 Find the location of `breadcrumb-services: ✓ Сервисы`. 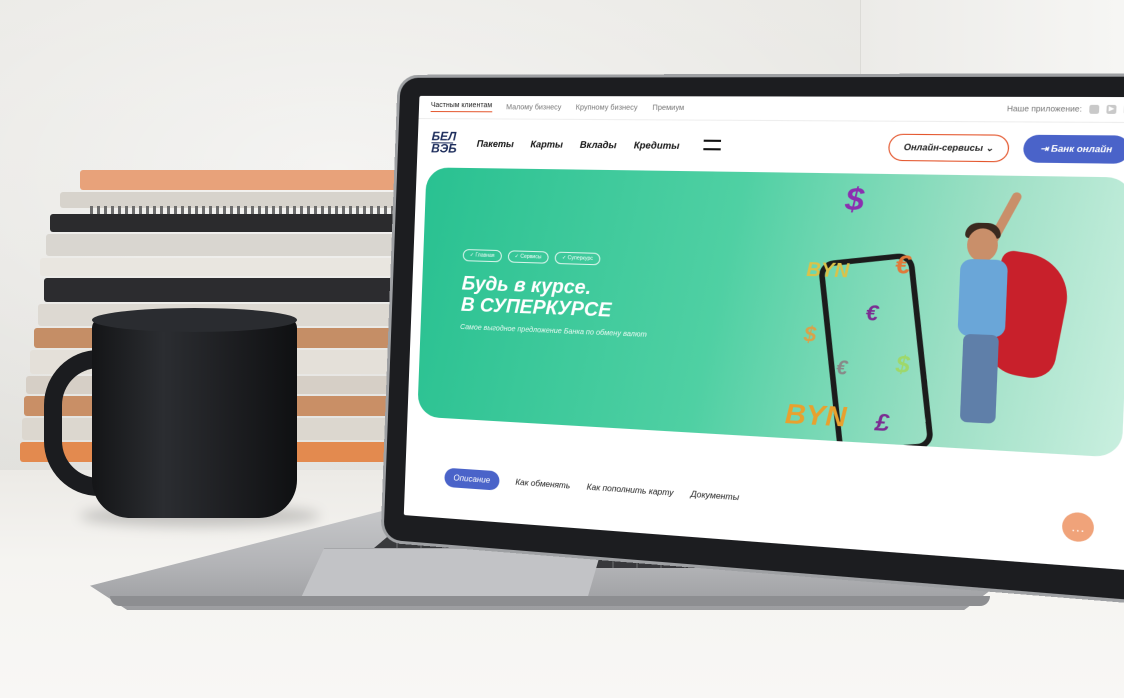

breadcrumb-services: ✓ Сервисы is located at coordinates (528, 257).